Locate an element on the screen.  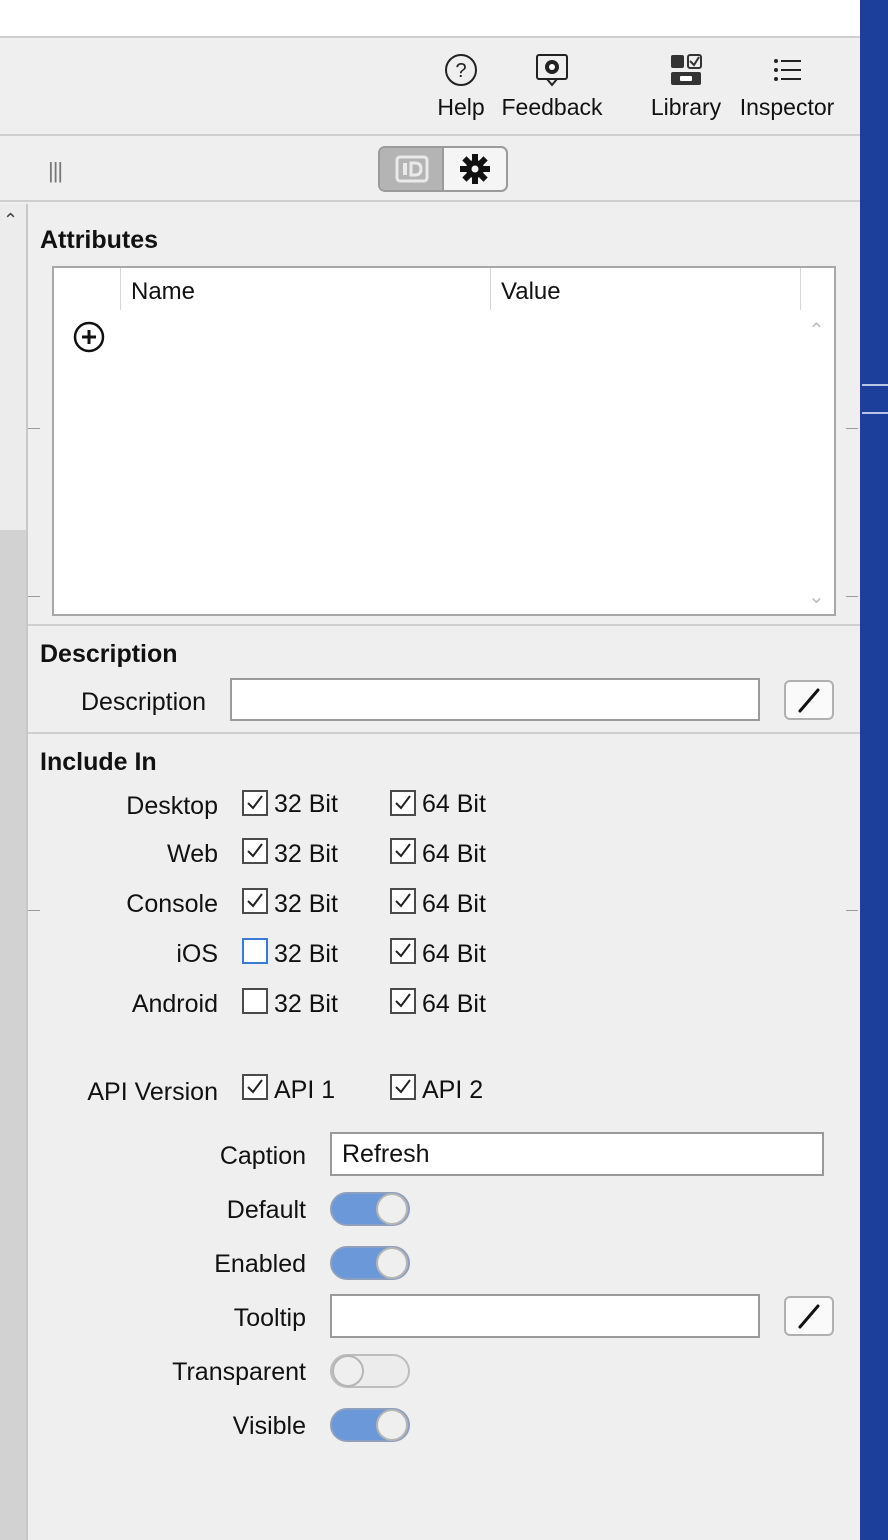
library-button: Library is located at coordinates (686, 86).